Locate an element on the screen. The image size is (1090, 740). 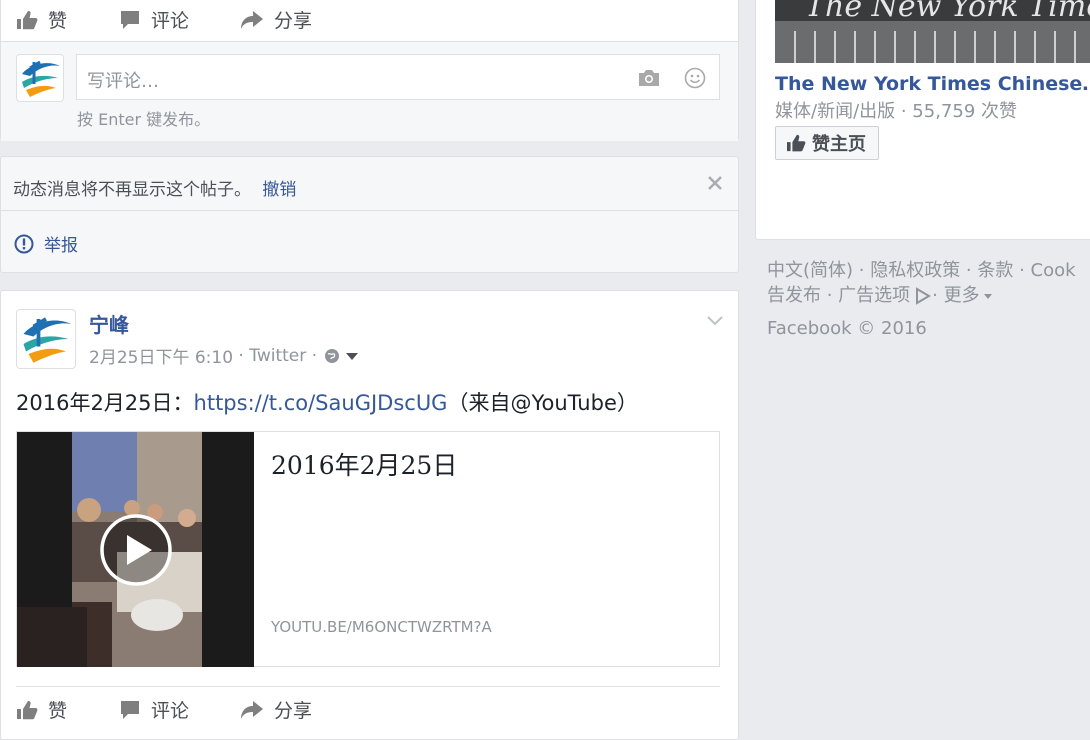
report-link: 举报 is located at coordinates (46, 243).